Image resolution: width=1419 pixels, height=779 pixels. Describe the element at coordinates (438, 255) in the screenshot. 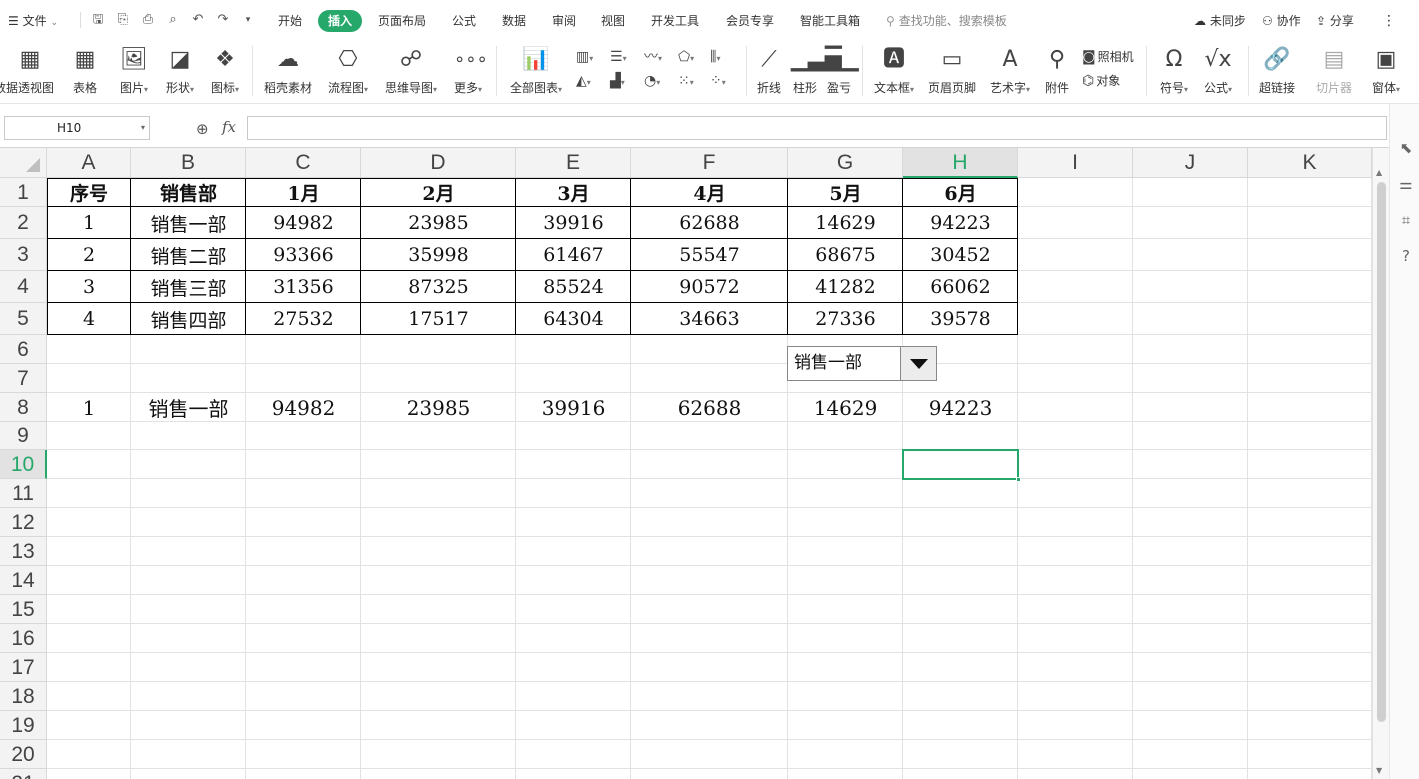

I see `table-cell: 35998` at that location.